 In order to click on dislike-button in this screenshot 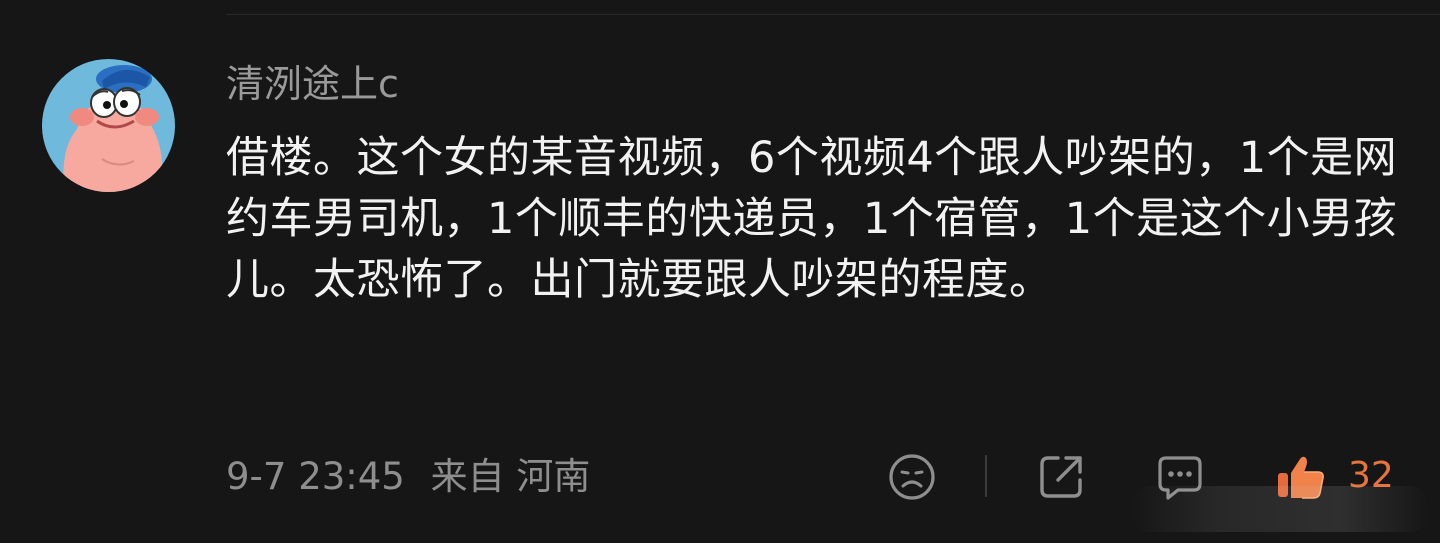, I will do `click(912, 477)`.